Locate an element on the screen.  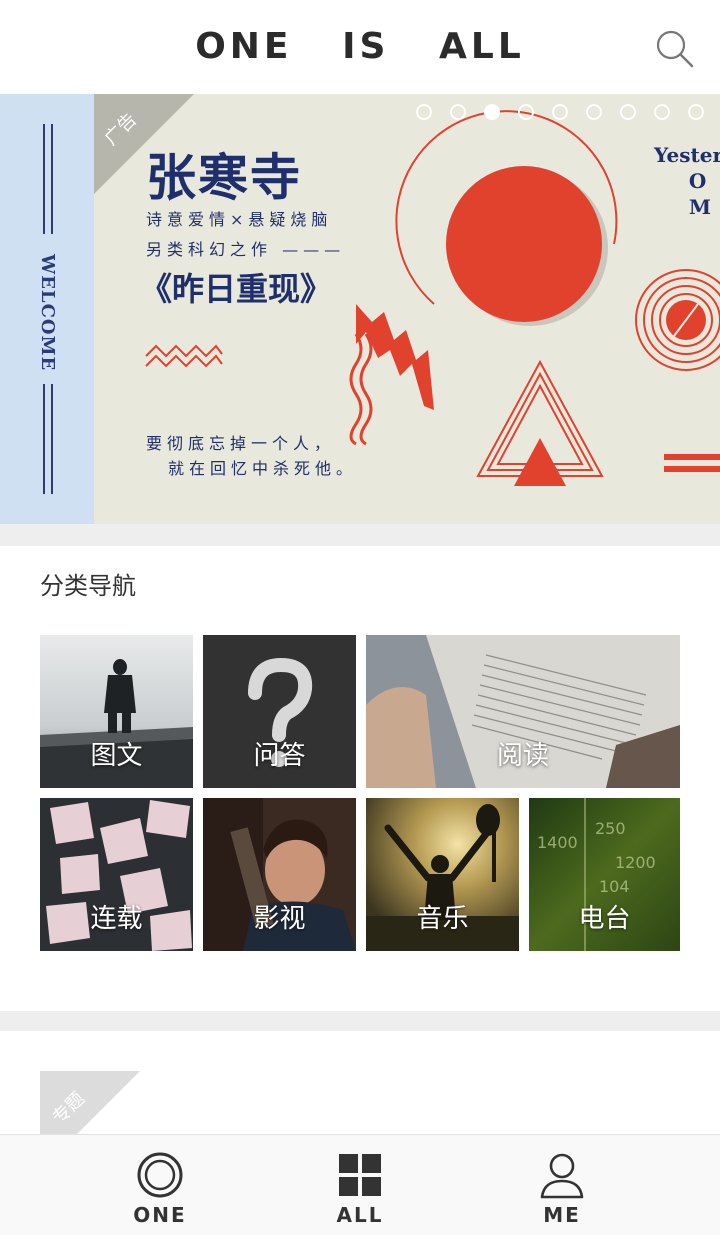
nav-label: ME is located at coordinates (562, 1215).